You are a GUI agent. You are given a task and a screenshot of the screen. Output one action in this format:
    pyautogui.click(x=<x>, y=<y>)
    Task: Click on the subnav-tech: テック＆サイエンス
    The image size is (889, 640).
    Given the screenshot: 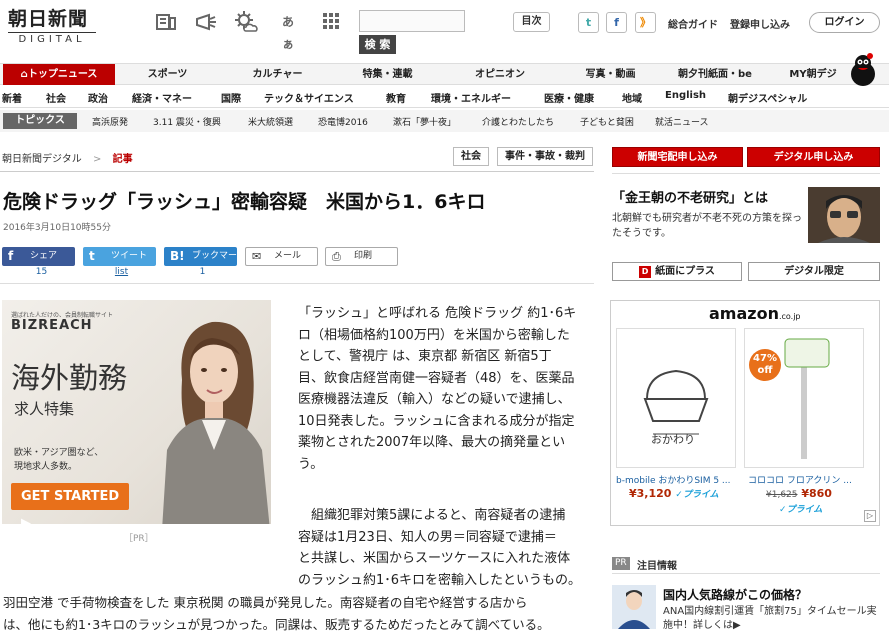 What is the action you would take?
    pyautogui.click(x=309, y=97)
    